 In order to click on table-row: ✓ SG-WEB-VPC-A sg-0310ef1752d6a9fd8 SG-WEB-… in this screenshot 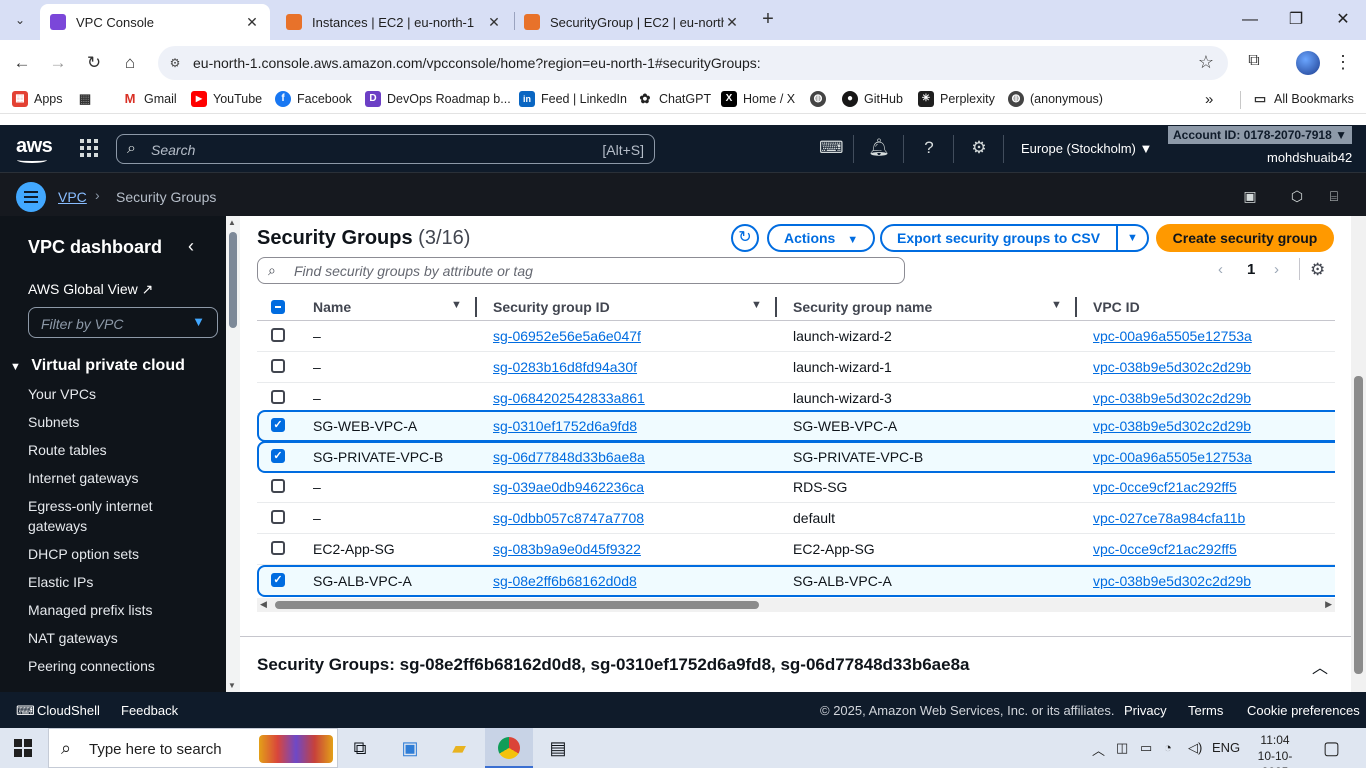, I will do `click(796, 426)`.